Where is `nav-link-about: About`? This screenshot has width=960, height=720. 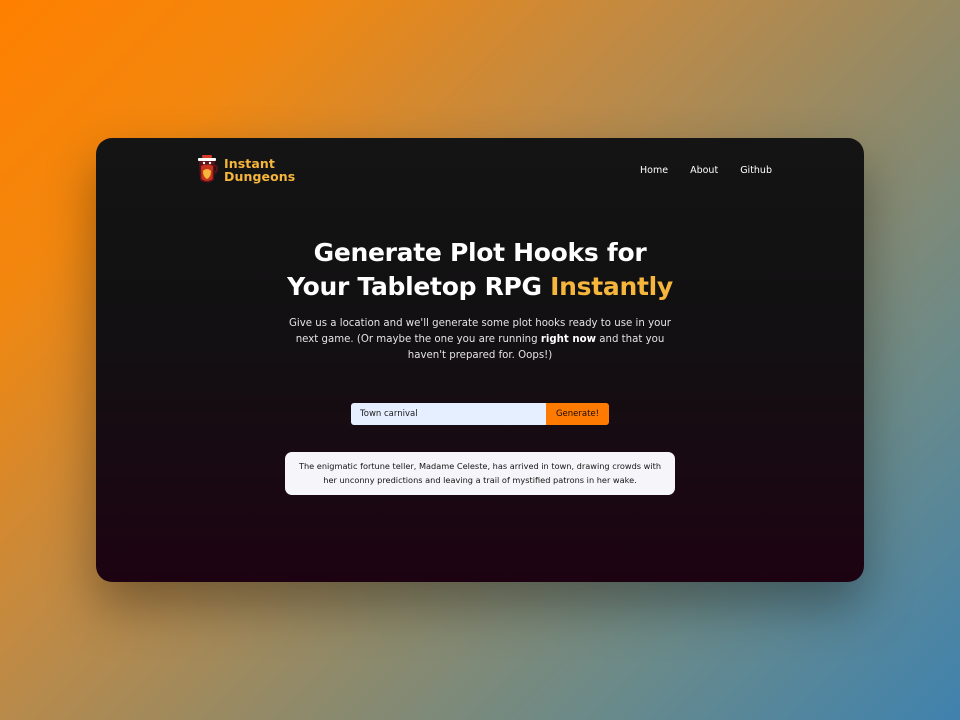
nav-link-about: About is located at coordinates (704, 170).